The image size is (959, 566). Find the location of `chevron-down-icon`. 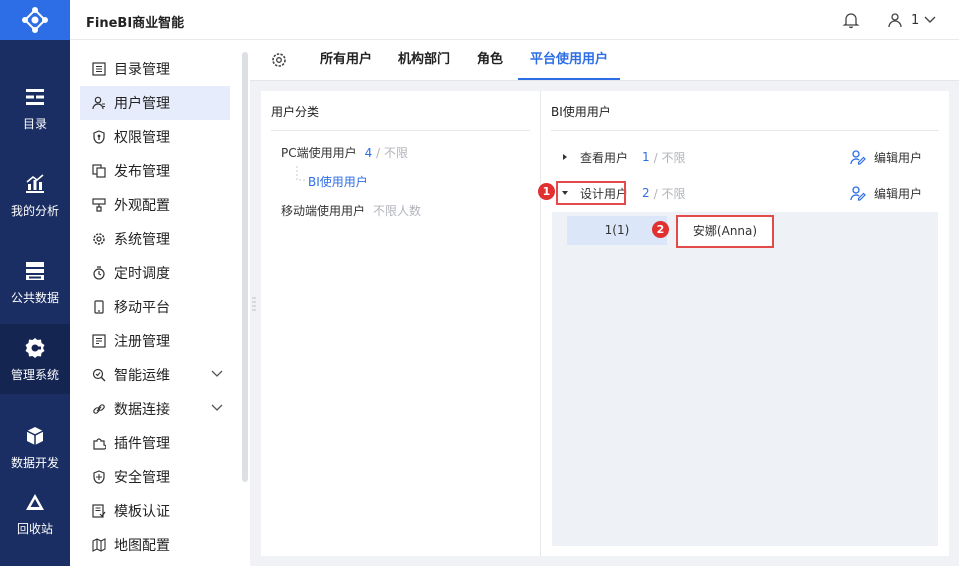

chevron-down-icon is located at coordinates (217, 407).